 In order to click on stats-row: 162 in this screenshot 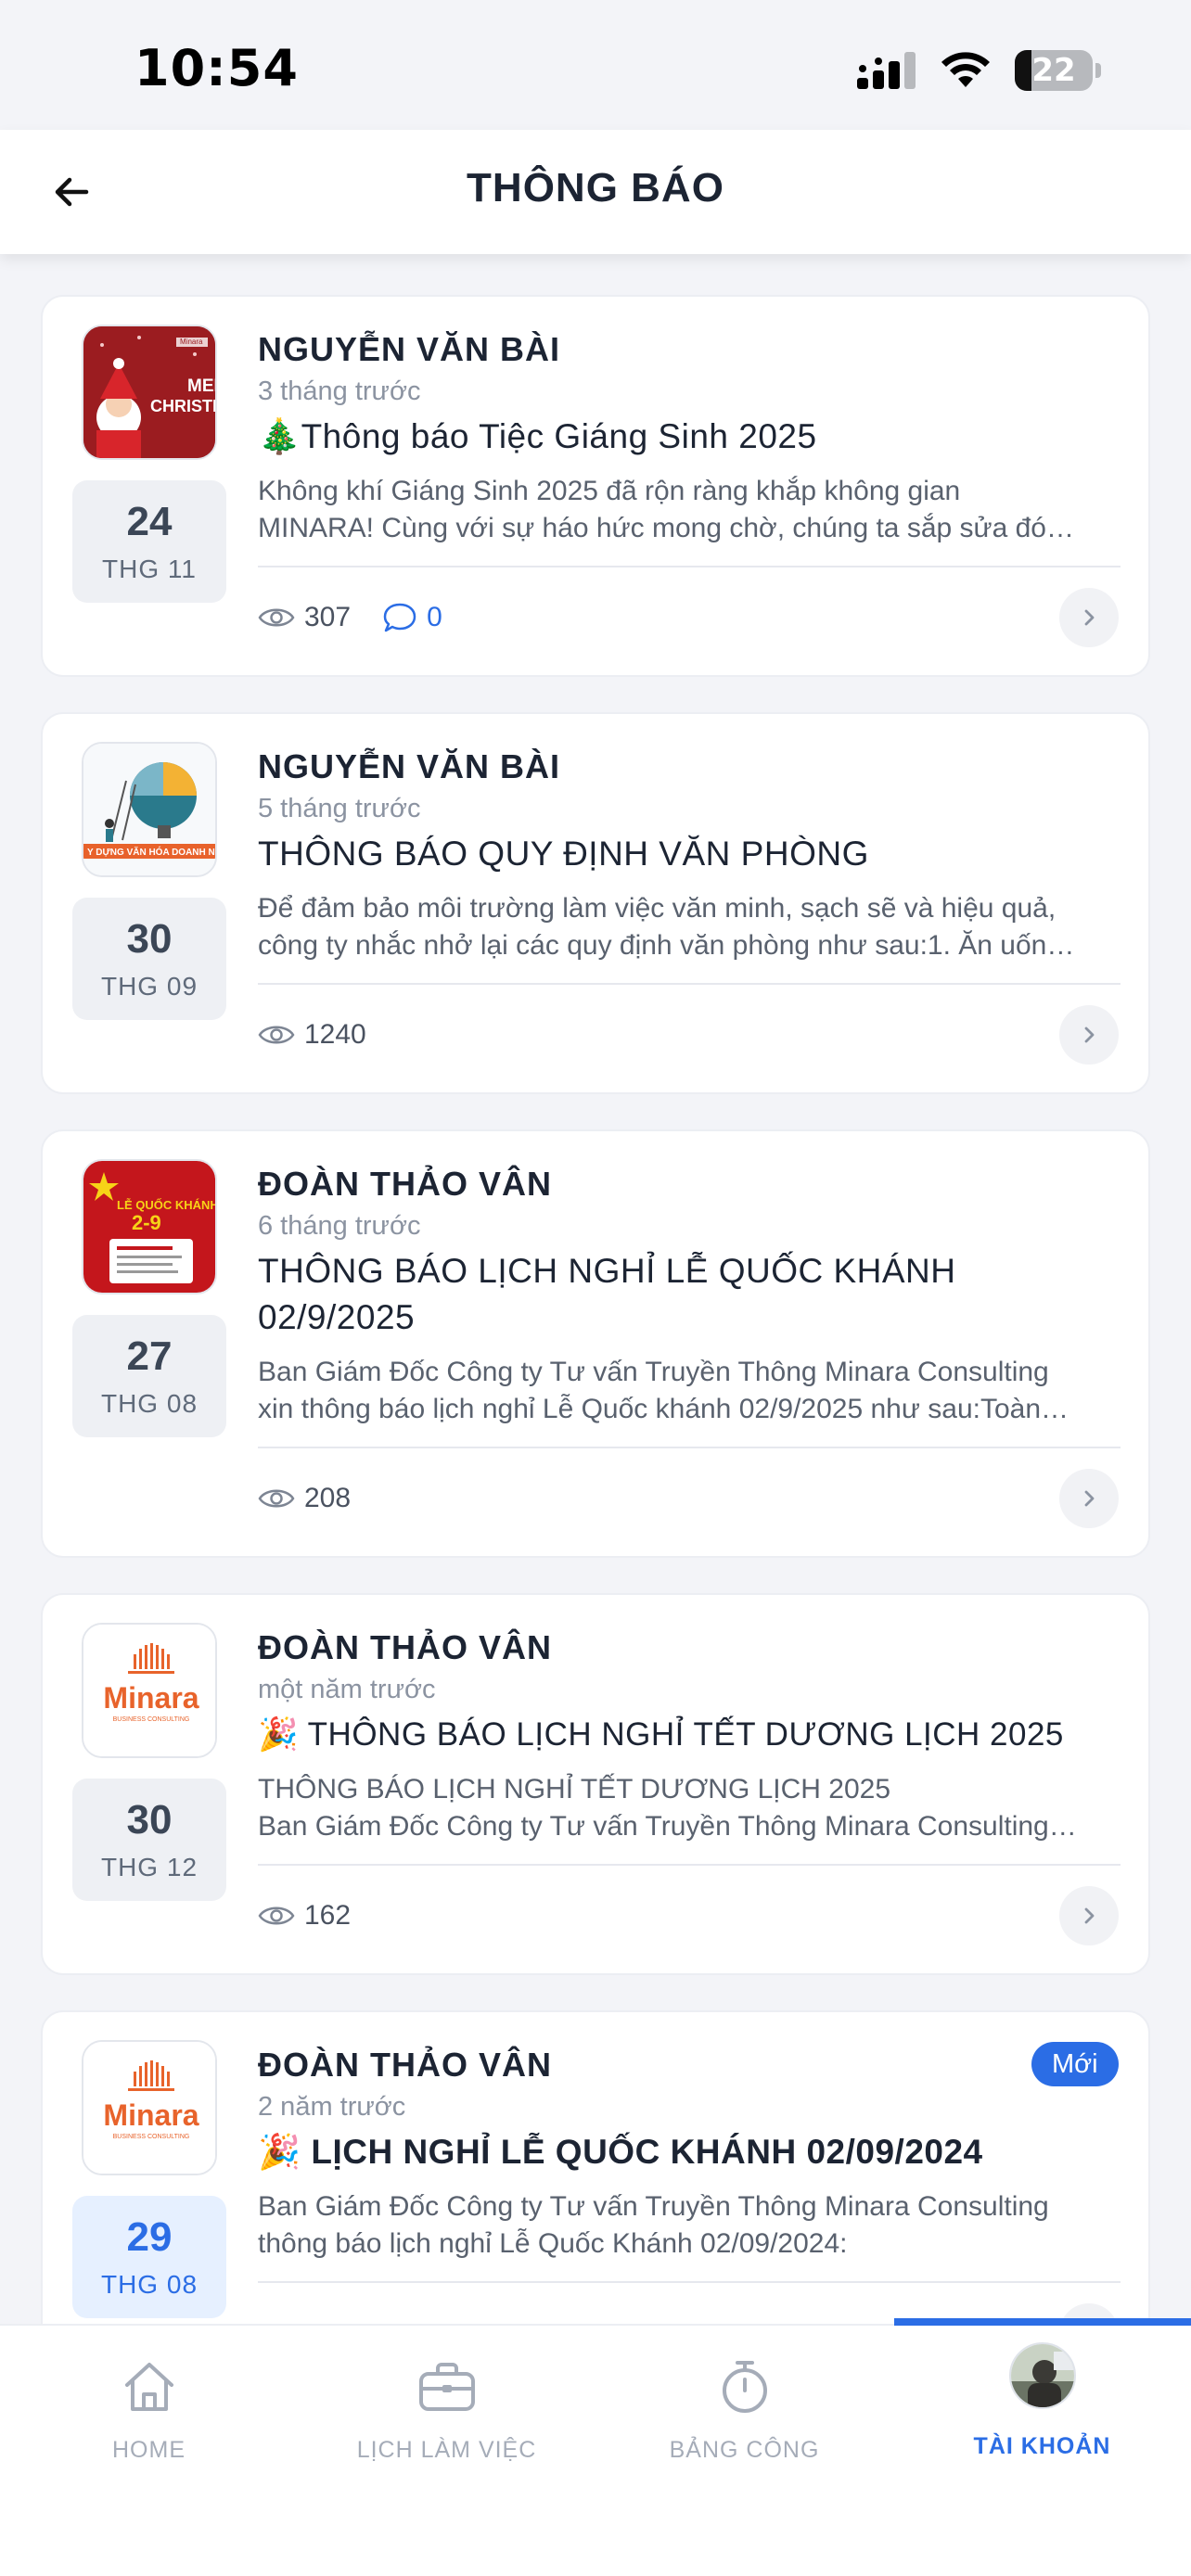, I will do `click(320, 1916)`.